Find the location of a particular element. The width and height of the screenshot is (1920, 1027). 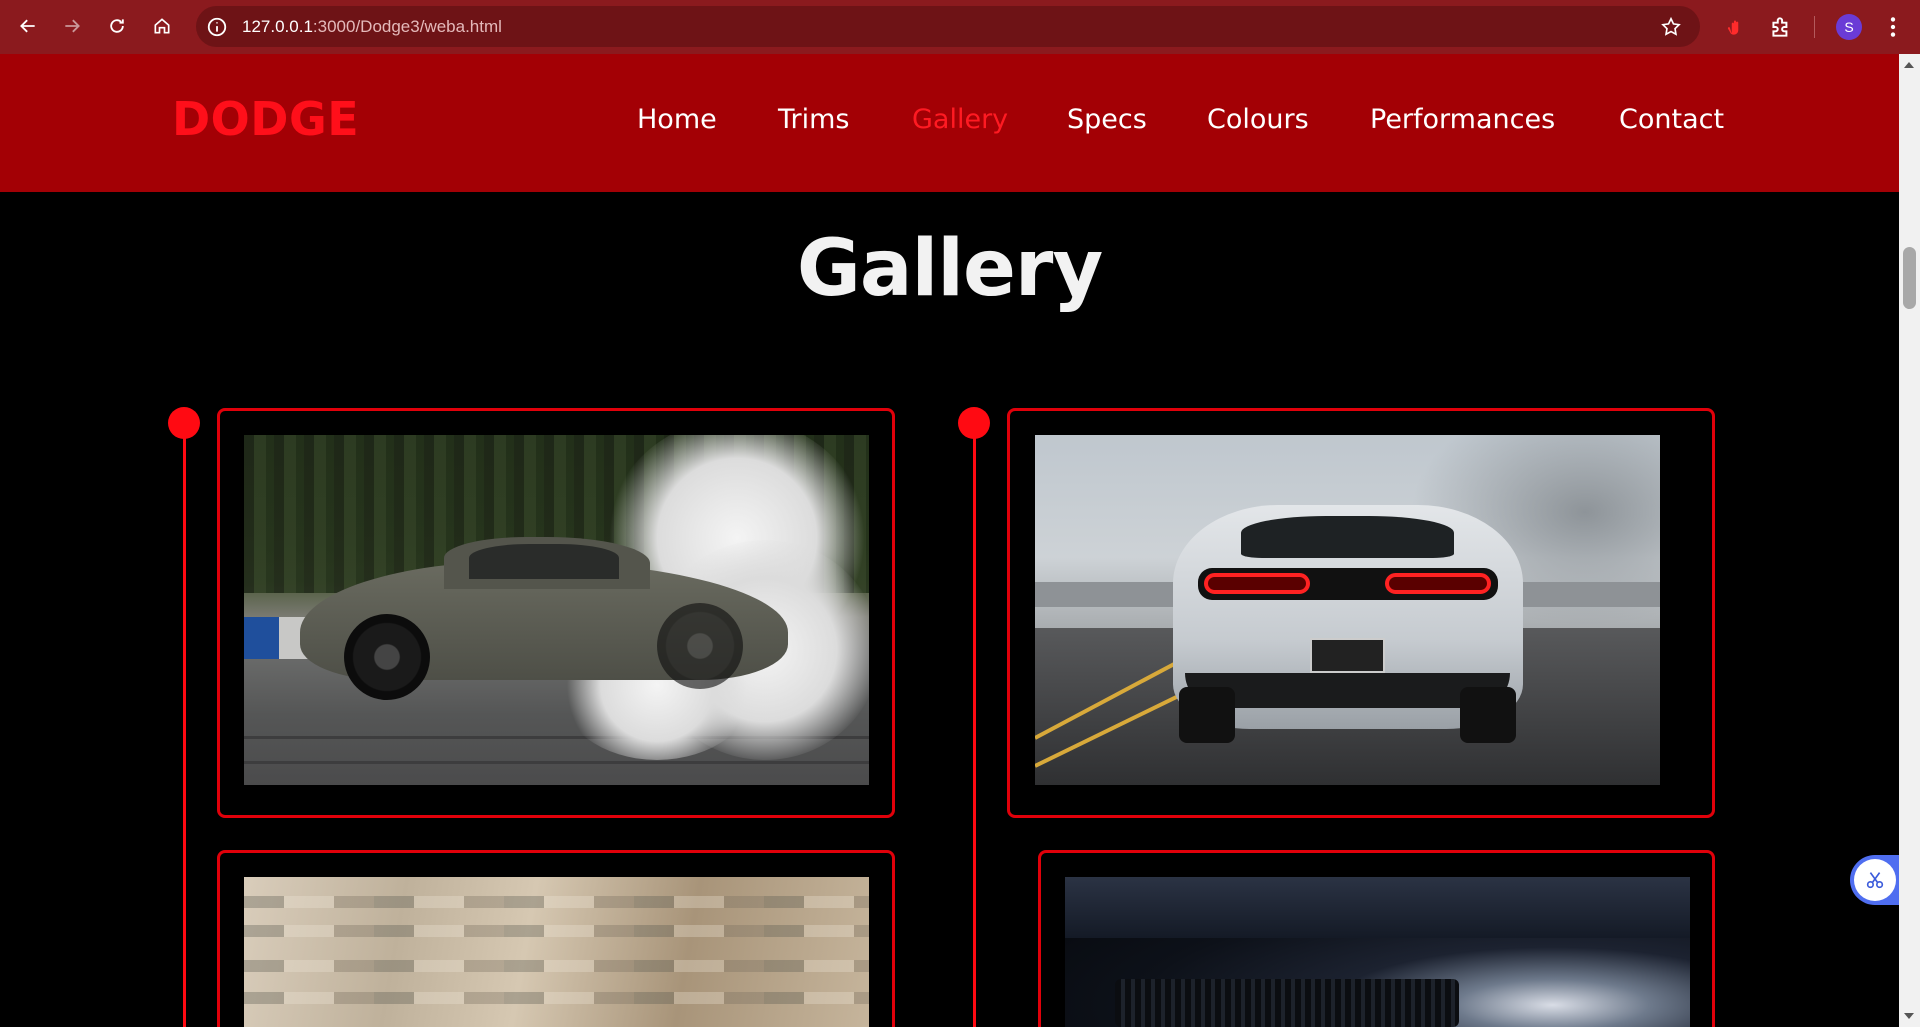

photo-rear-window is located at coordinates (1347, 536).